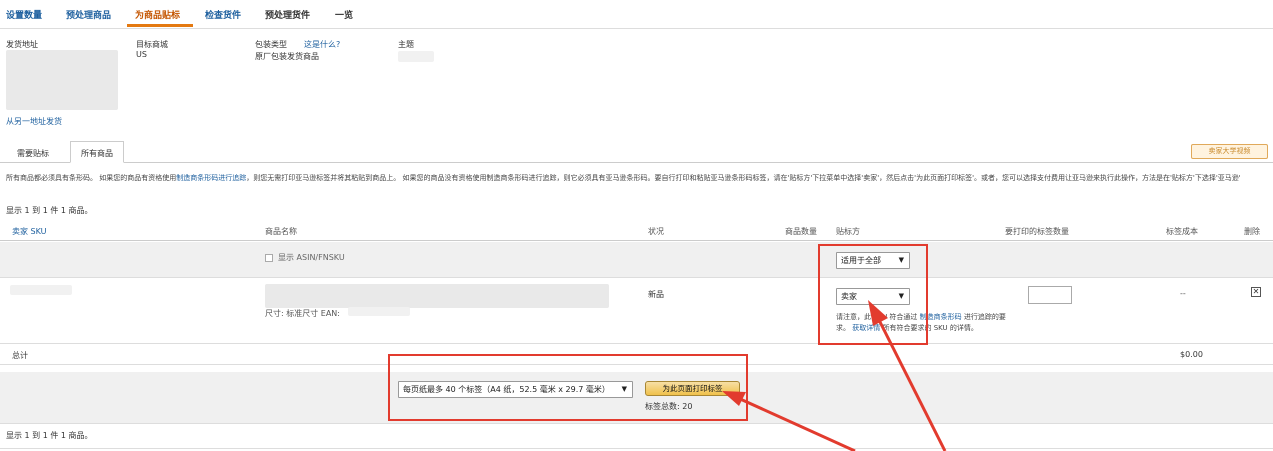 The image size is (1273, 451). I want to click on arrow-head-labeler-icon, so click(878, 313).